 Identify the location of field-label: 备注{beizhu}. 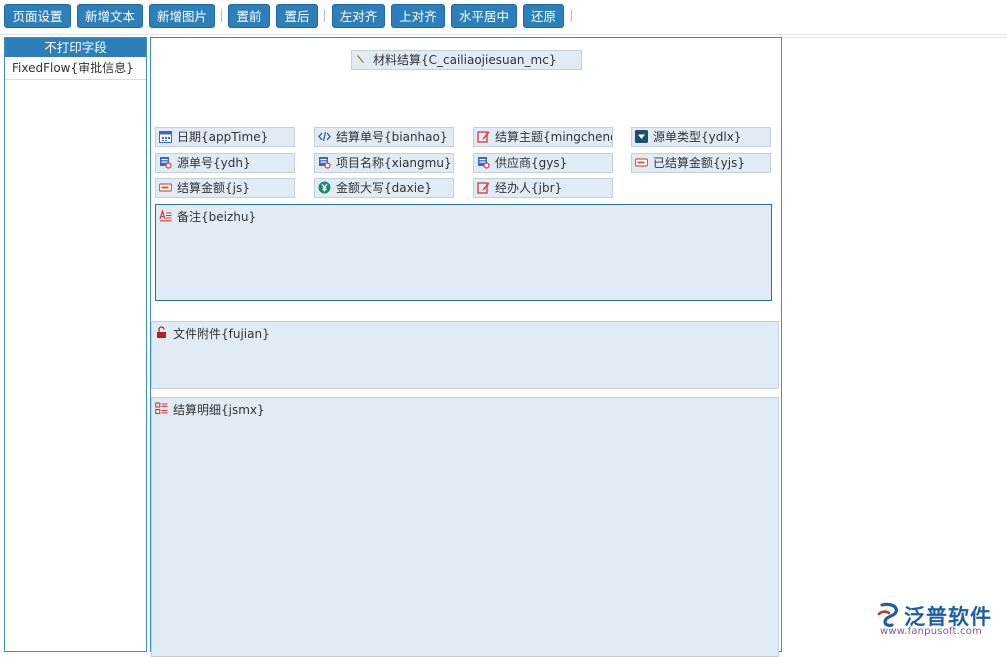
(216, 216).